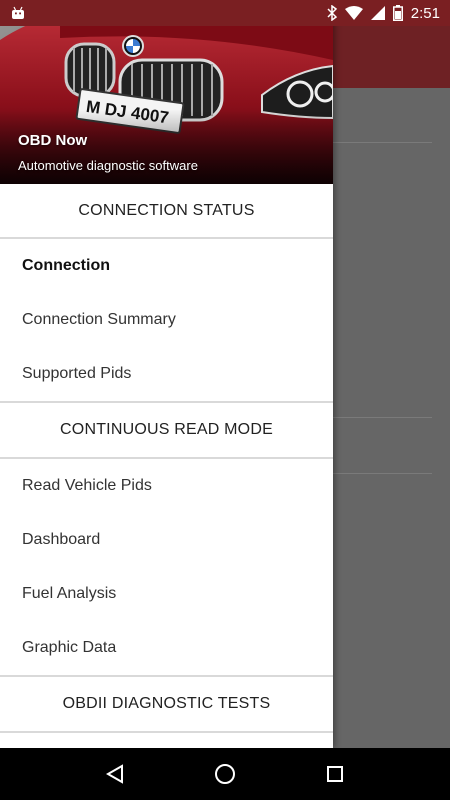  I want to click on status-time: 2:51, so click(425, 13).